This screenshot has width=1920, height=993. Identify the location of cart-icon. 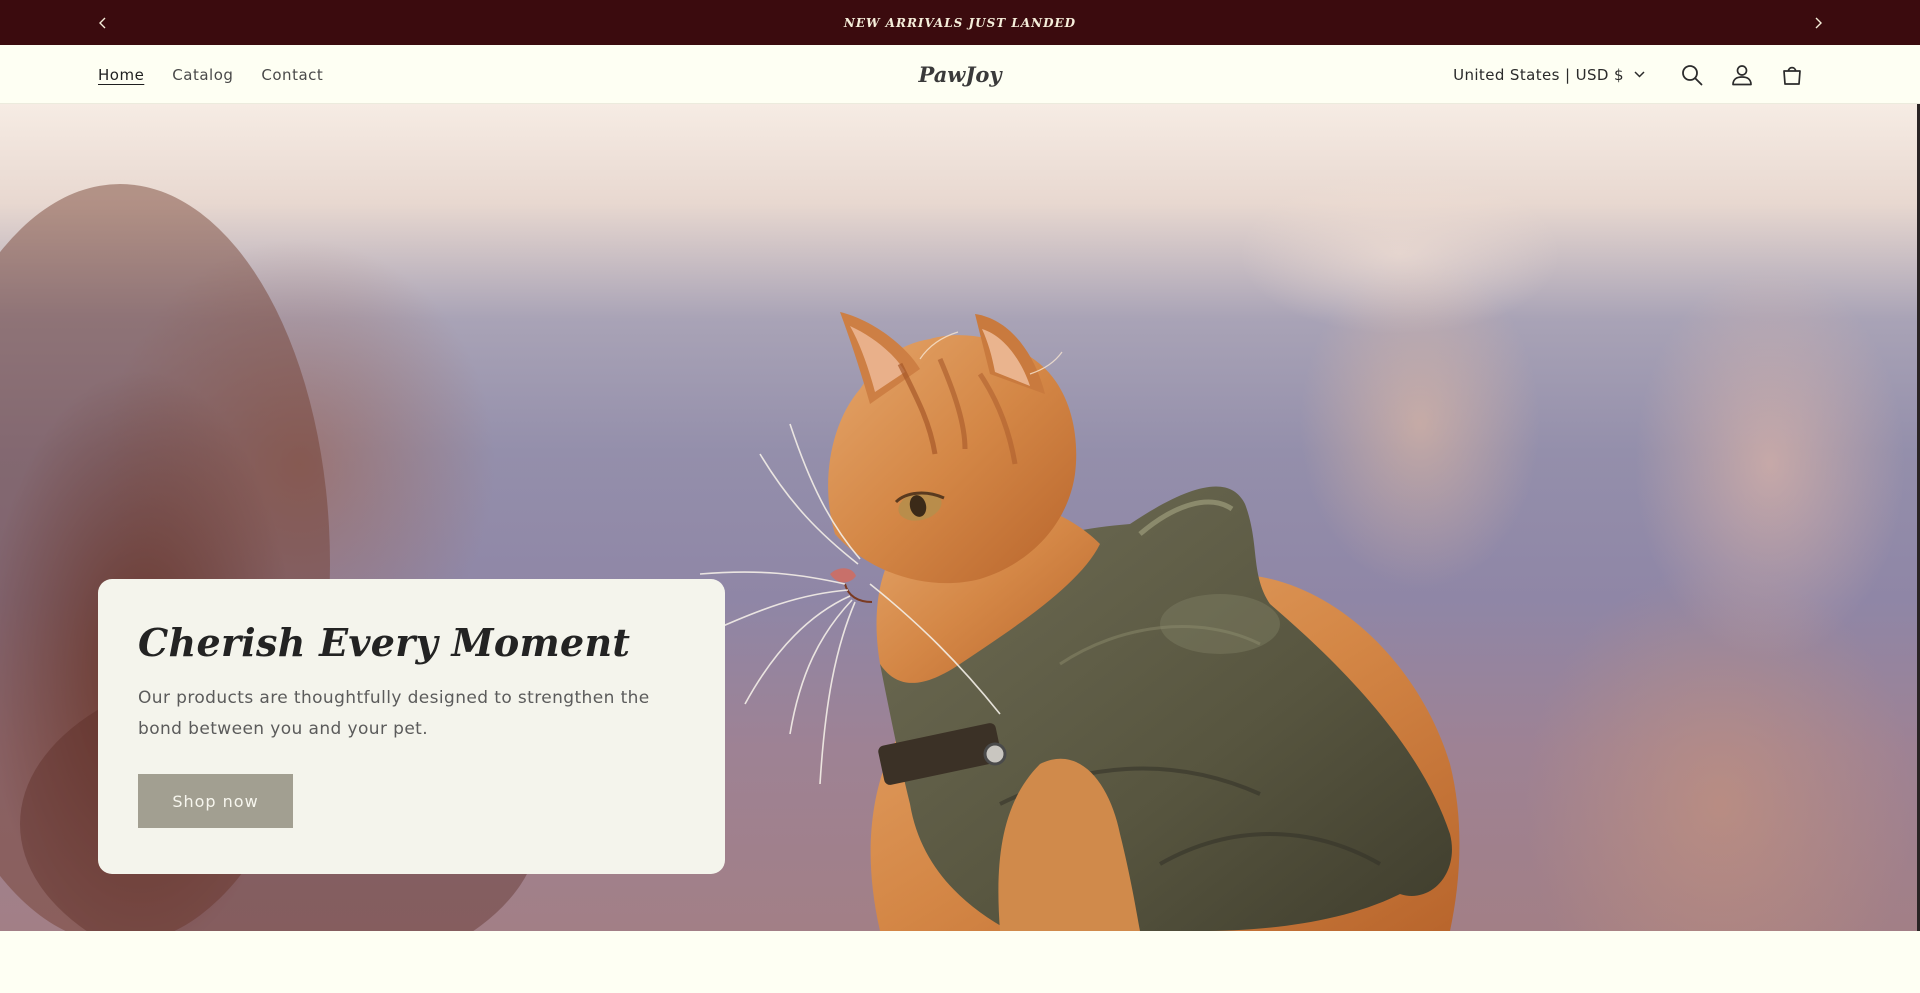
(1792, 75).